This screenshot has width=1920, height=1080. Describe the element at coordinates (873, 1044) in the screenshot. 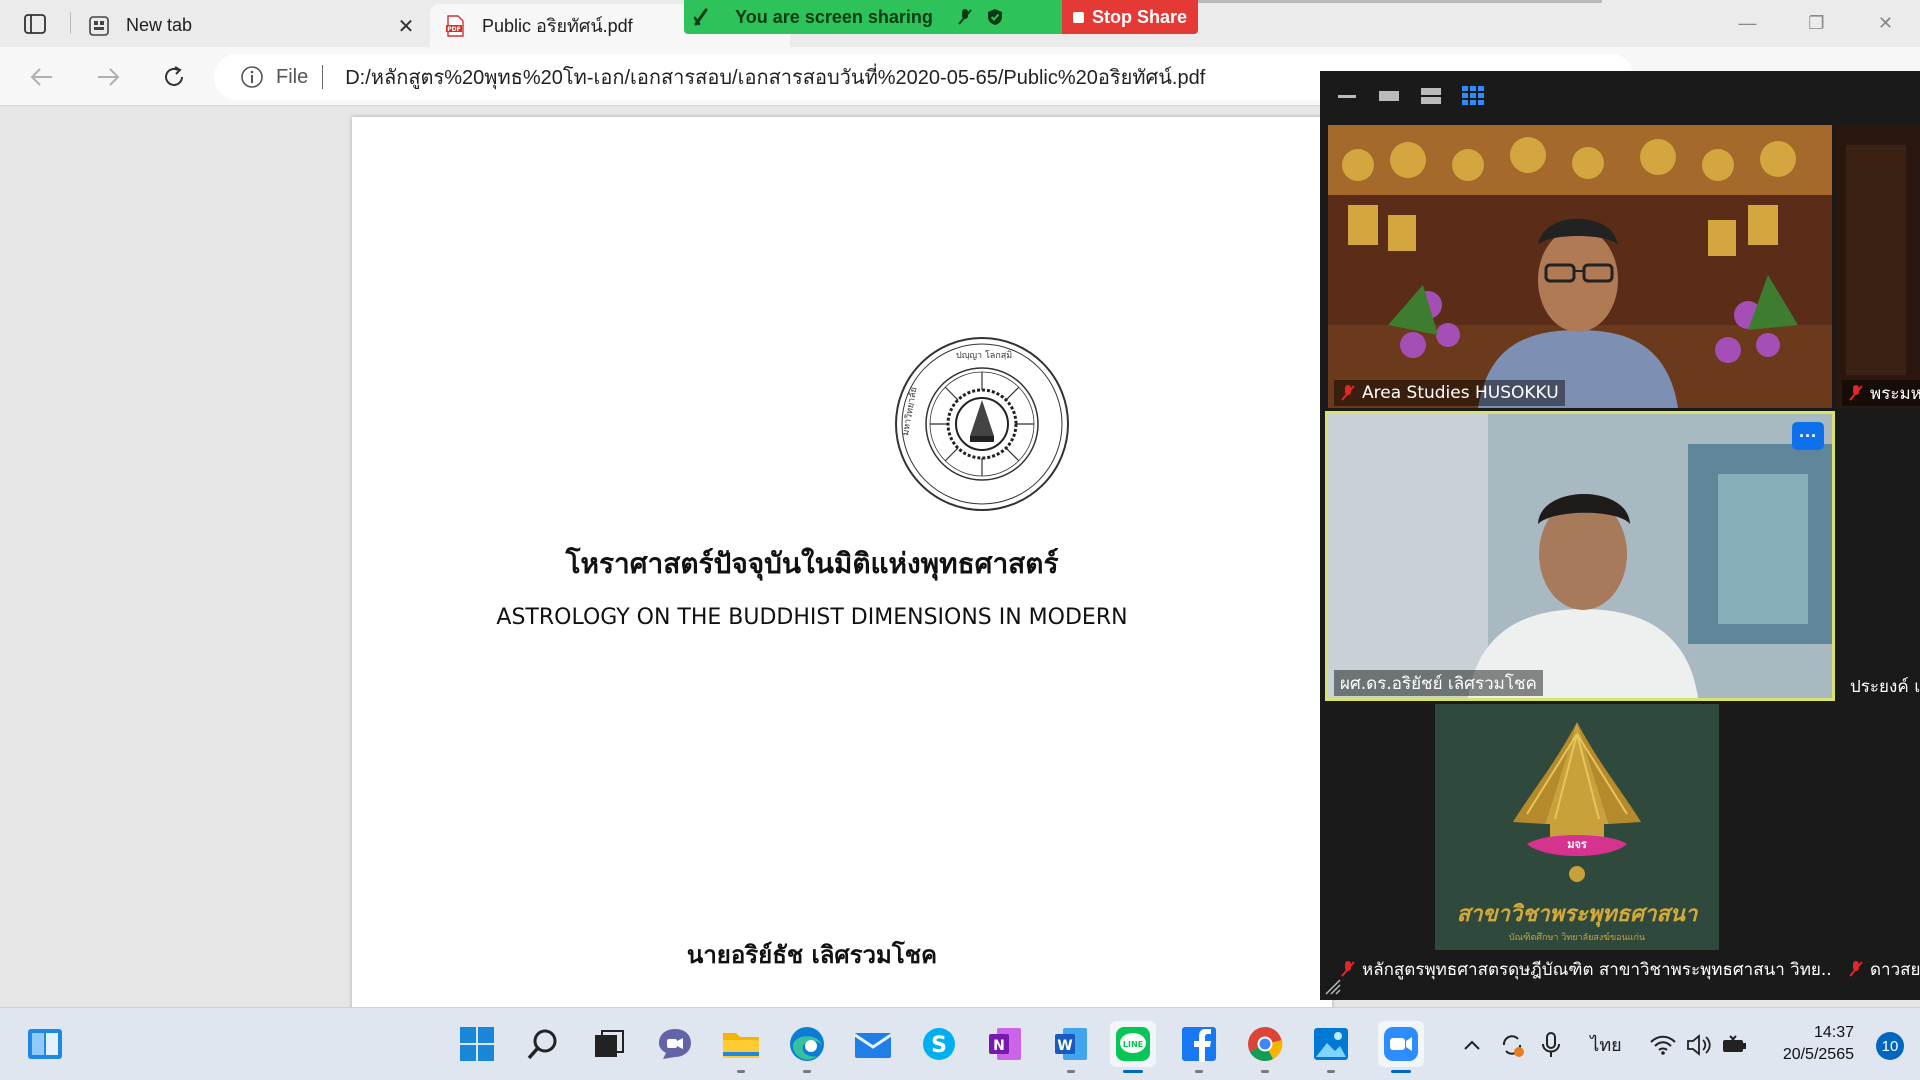

I see `mail-icon` at that location.